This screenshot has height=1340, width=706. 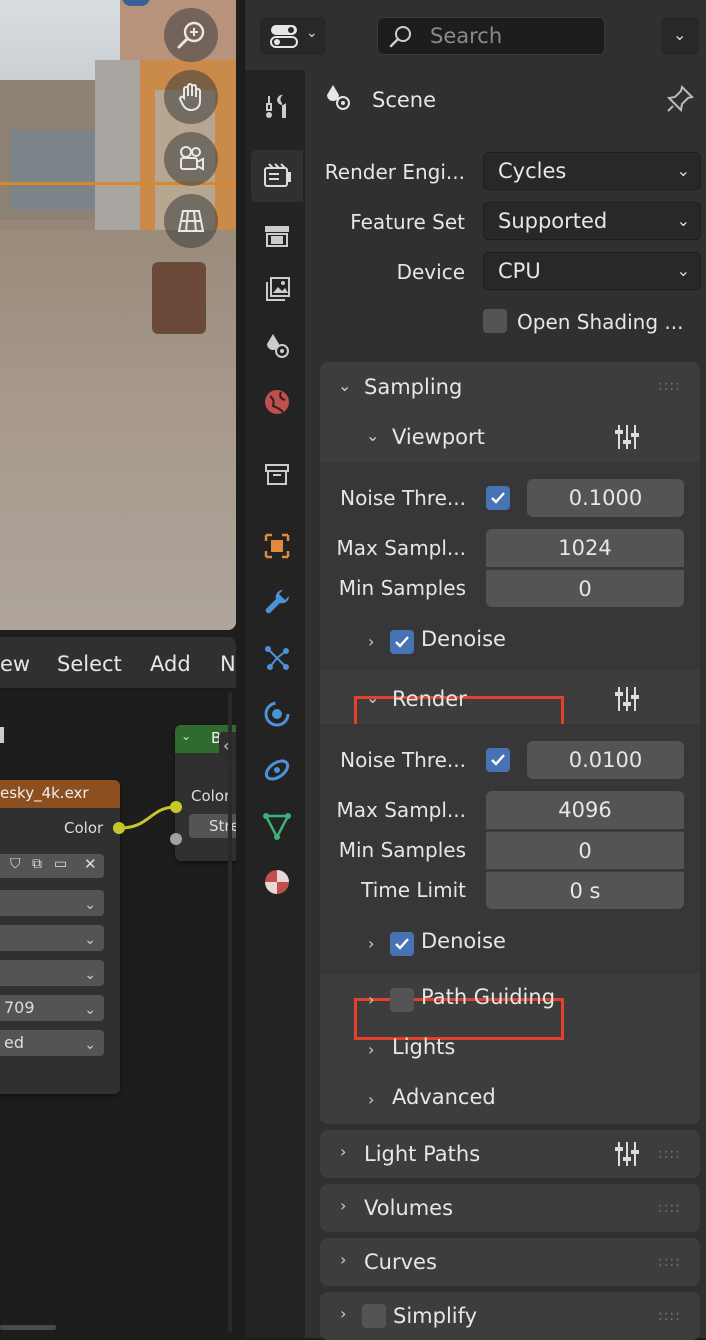 What do you see at coordinates (592, 171) in the screenshot?
I see `render-engine-dropdown: Cycles ⌄` at bounding box center [592, 171].